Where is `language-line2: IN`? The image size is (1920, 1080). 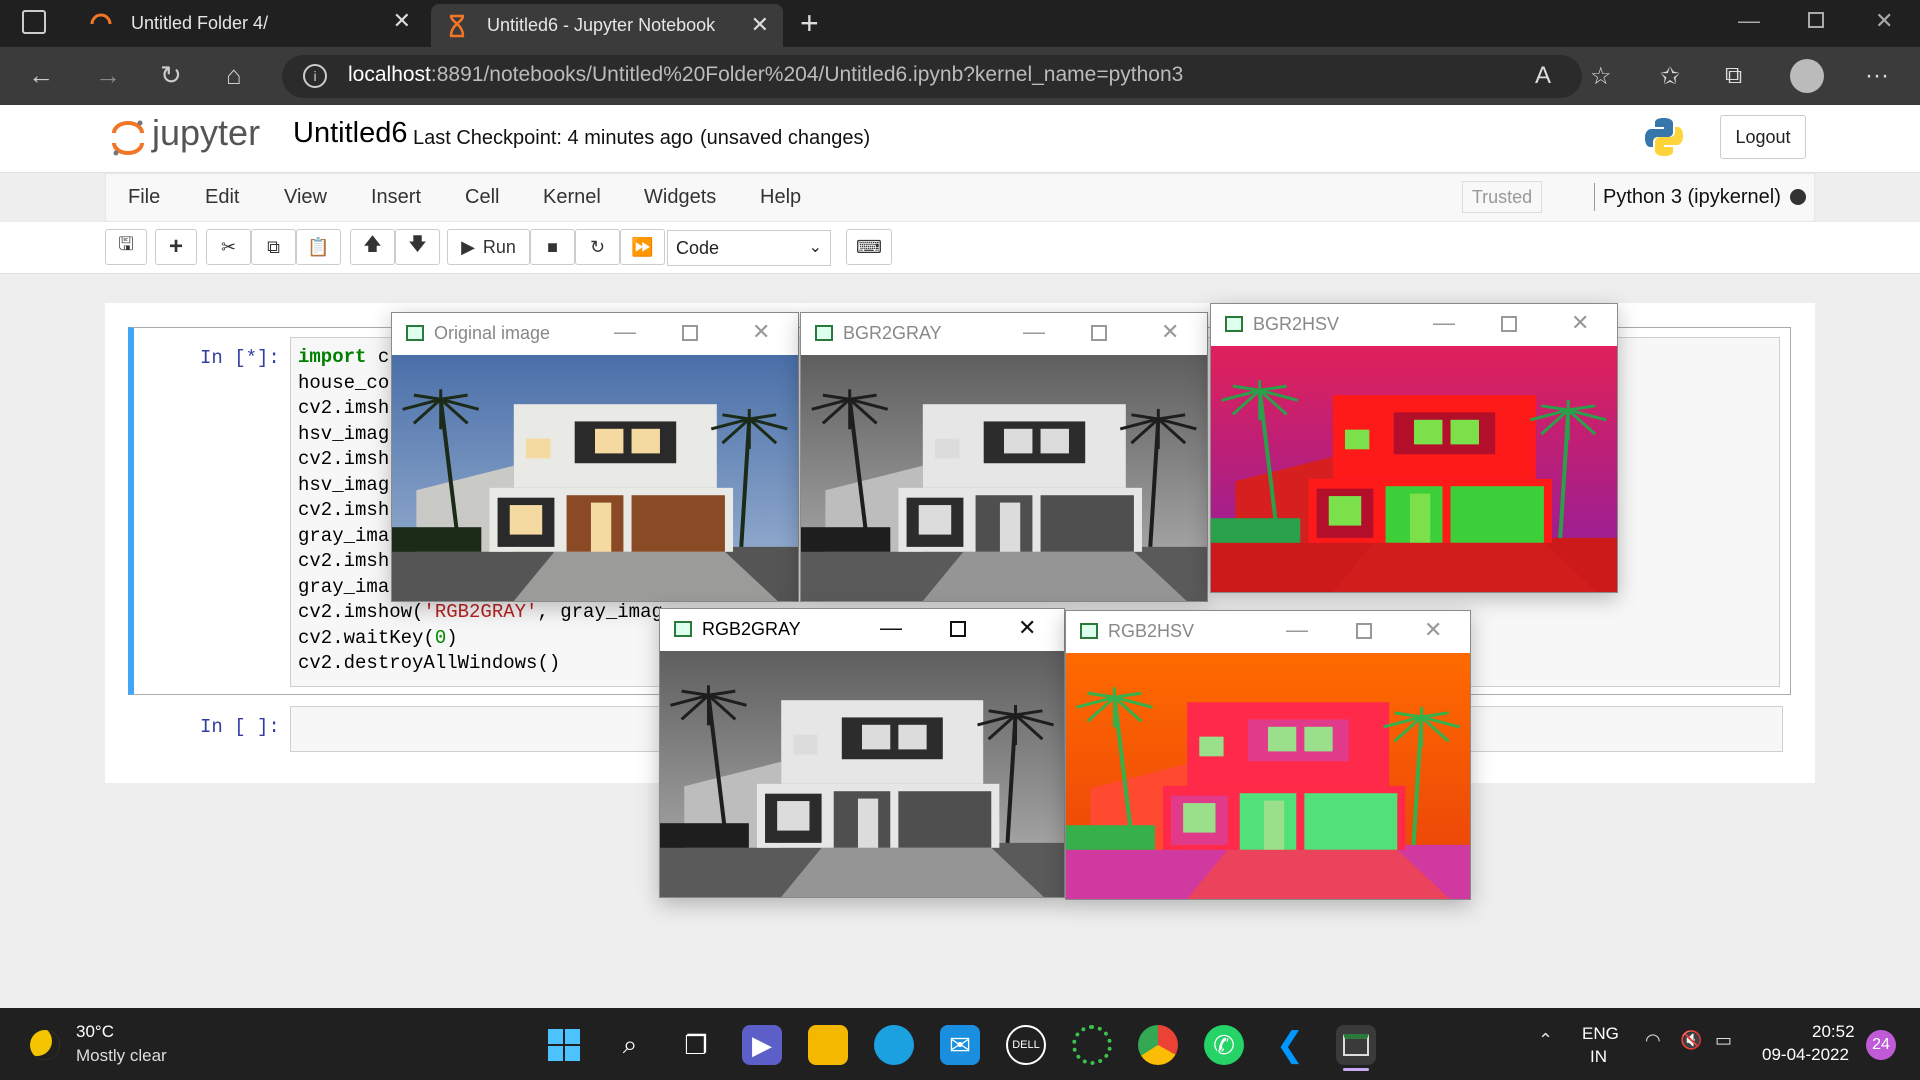 language-line2: IN is located at coordinates (1598, 1057).